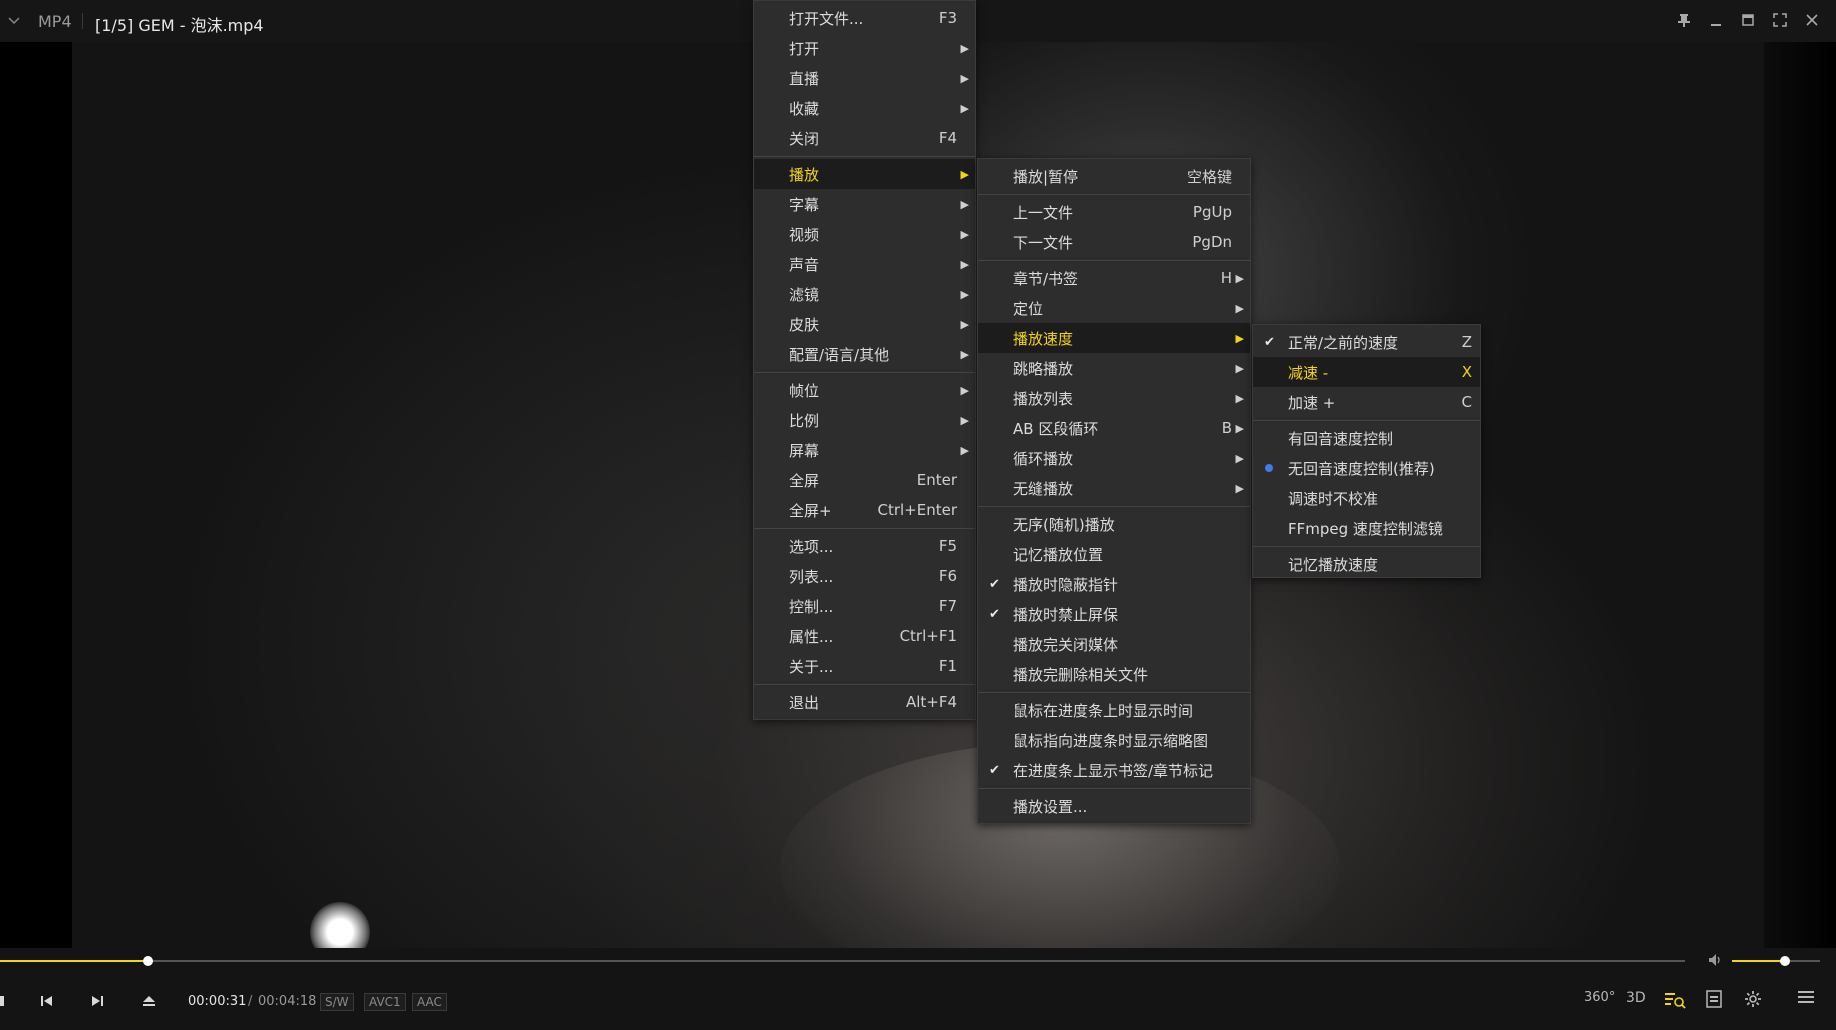 This screenshot has width=1836, height=1030. I want to click on menu-item-shortcut: Ctrl+F1, so click(928, 636).